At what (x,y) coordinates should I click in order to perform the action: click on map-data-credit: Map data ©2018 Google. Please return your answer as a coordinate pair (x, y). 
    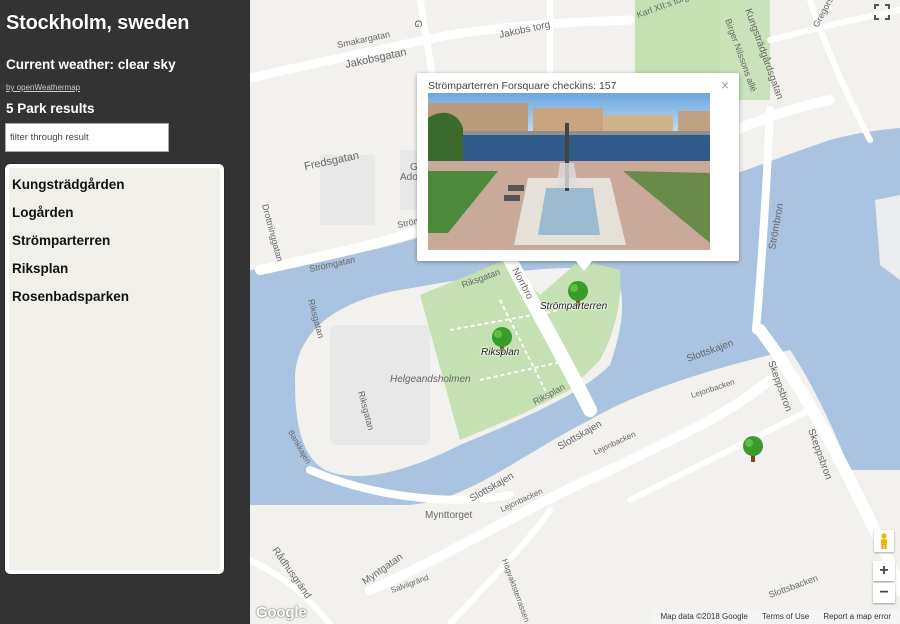
    Looking at the image, I should click on (704, 616).